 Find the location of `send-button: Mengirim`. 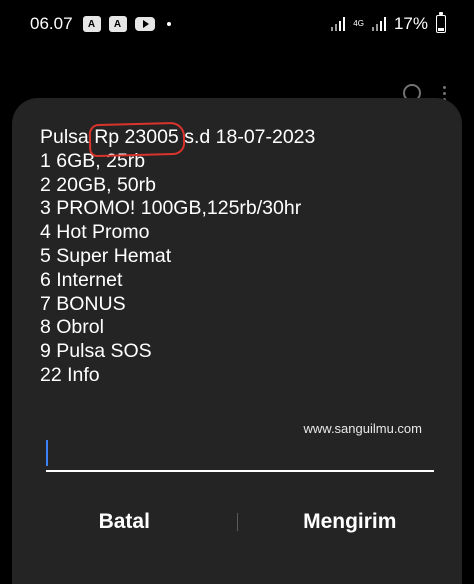

send-button: Mengirim is located at coordinates (350, 522).